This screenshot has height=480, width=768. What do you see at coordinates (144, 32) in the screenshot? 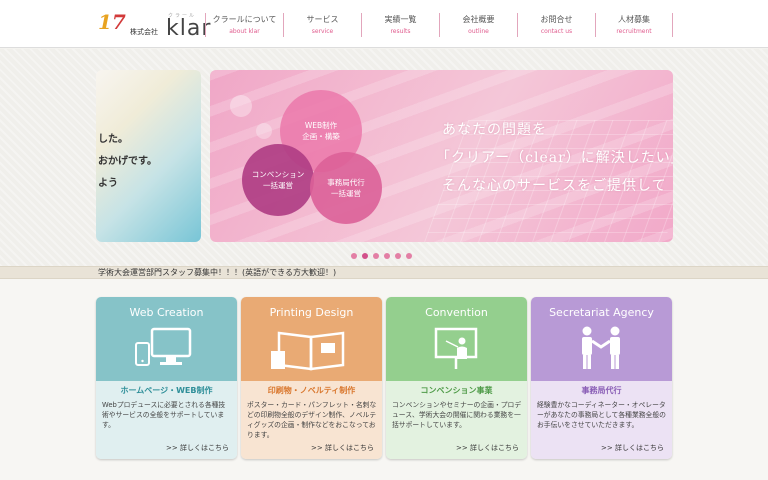
I see `logo-company-prefix: 株式会社` at bounding box center [144, 32].